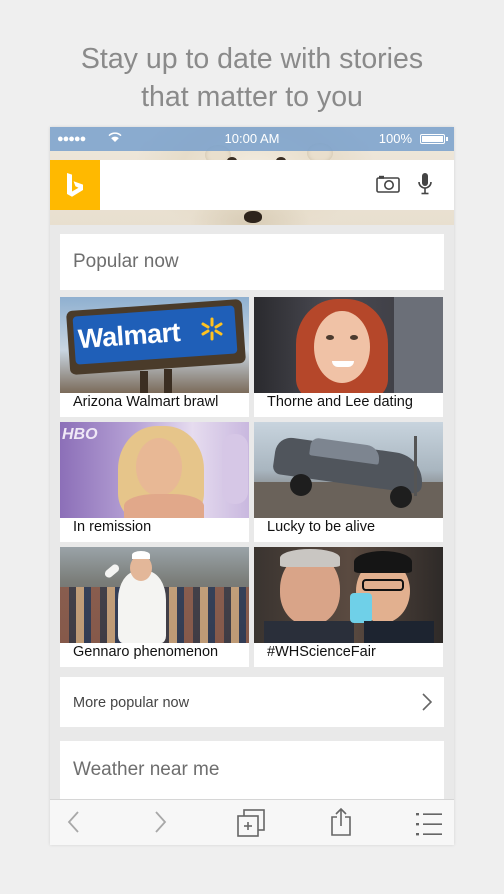 Image resolution: width=504 pixels, height=894 pixels. I want to click on walmart-sign-image: Walmart, so click(154, 345).